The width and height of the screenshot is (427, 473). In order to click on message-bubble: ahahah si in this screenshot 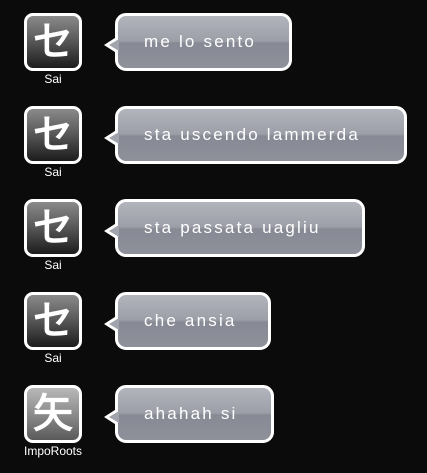, I will do `click(189, 414)`.